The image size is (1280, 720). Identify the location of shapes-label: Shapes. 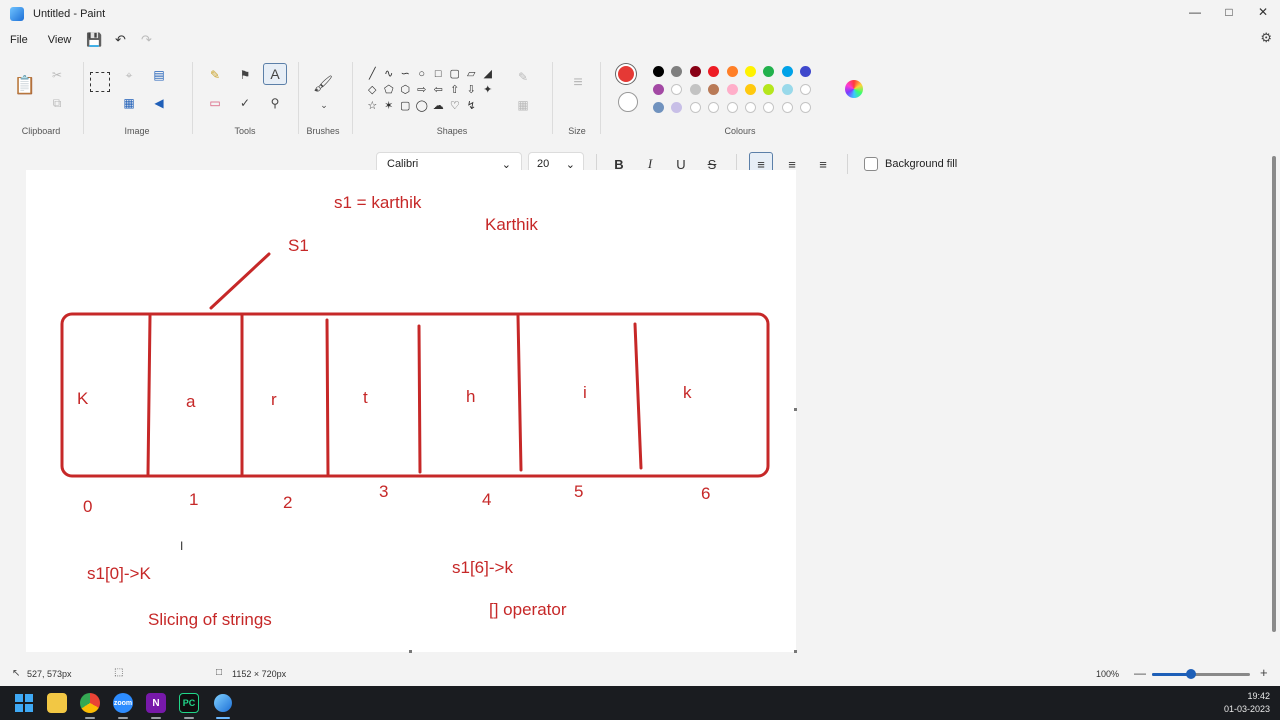
(452, 131).